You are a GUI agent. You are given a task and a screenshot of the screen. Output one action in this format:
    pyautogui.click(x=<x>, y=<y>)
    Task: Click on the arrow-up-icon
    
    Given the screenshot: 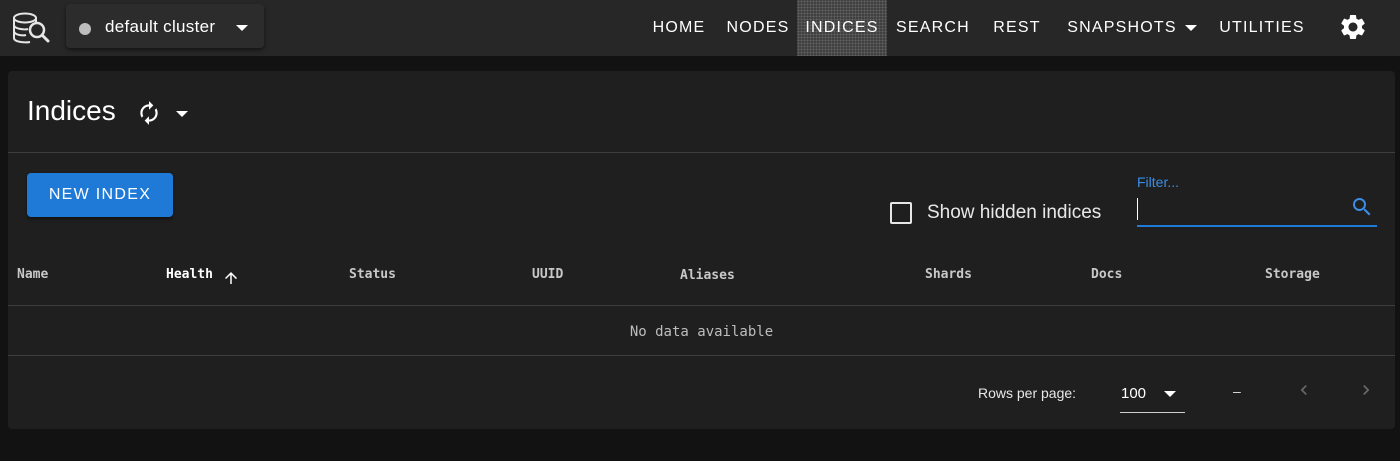 What is the action you would take?
    pyautogui.click(x=231, y=278)
    